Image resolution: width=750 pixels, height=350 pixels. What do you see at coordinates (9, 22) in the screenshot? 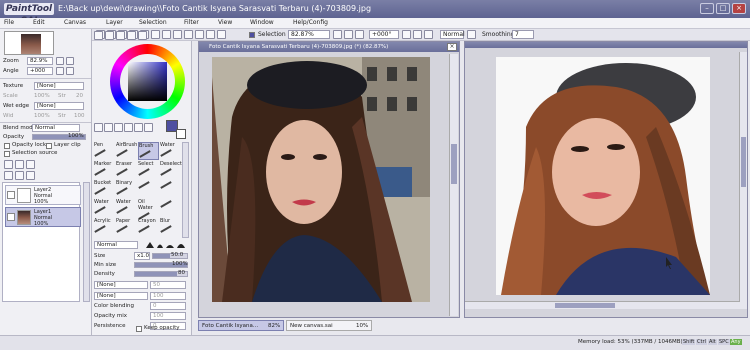
I see `menu-file: File` at bounding box center [9, 22].